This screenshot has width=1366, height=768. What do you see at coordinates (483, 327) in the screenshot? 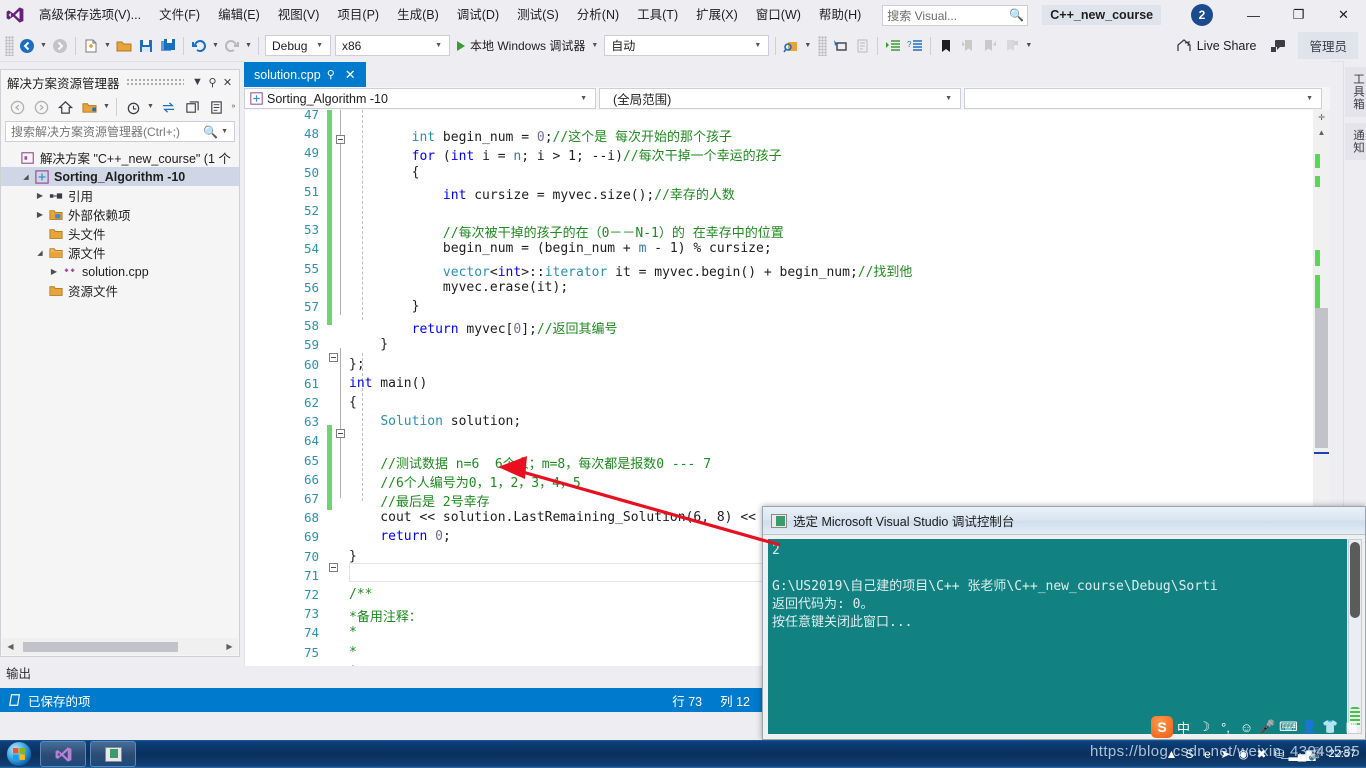
I see `code-line: return myvec[0];//返回其编号` at bounding box center [483, 327].